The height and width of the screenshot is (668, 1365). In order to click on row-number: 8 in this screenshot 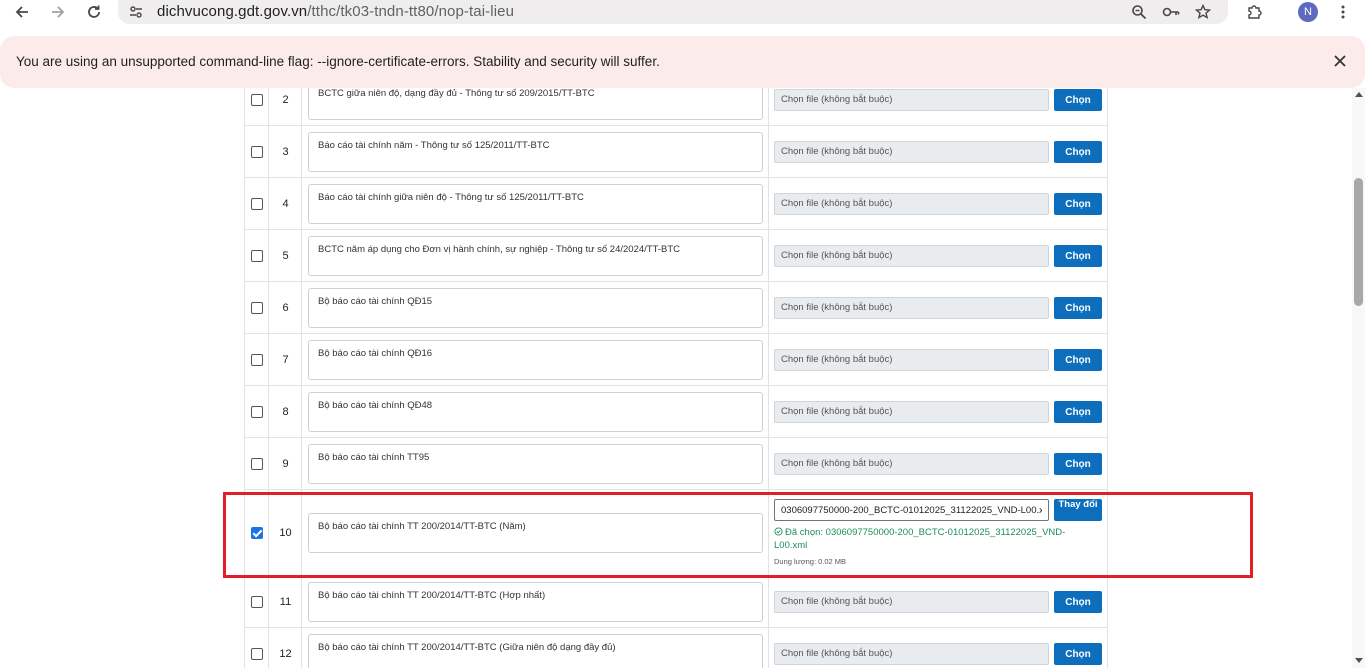, I will do `click(285, 412)`.